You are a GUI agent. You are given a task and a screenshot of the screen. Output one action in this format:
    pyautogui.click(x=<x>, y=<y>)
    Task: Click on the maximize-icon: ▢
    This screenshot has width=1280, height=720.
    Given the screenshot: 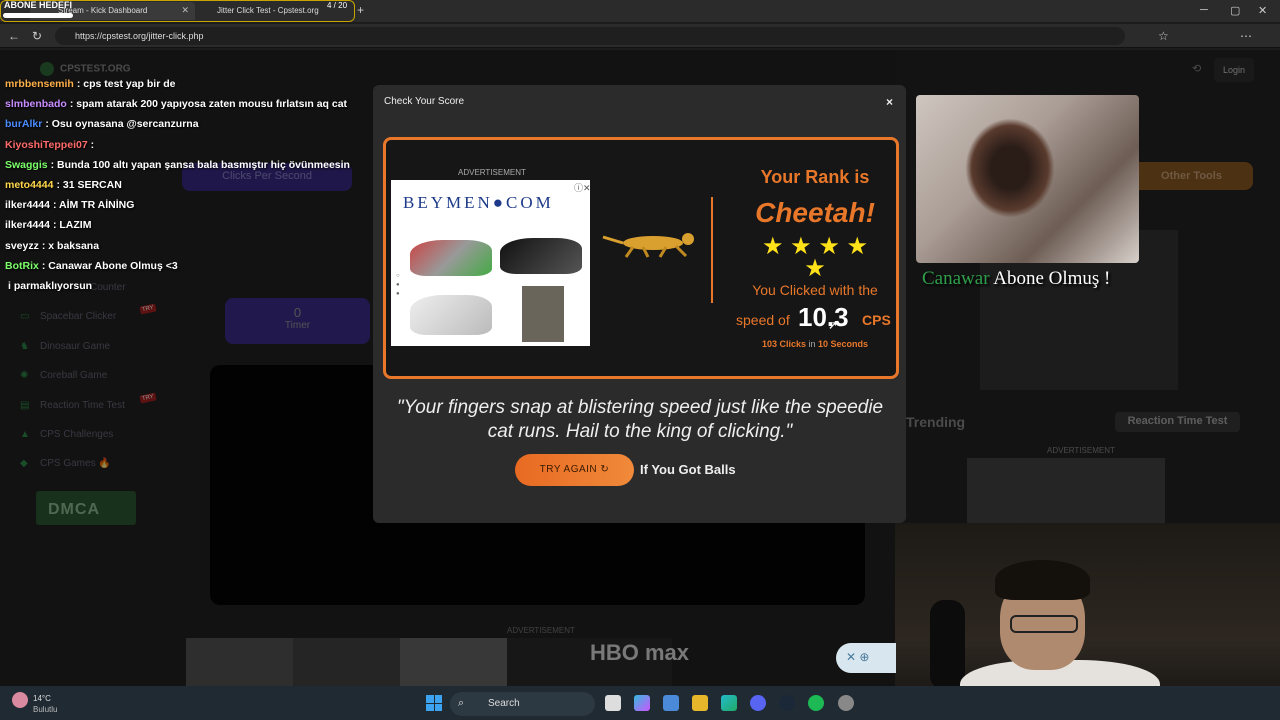 What is the action you would take?
    pyautogui.click(x=1235, y=10)
    